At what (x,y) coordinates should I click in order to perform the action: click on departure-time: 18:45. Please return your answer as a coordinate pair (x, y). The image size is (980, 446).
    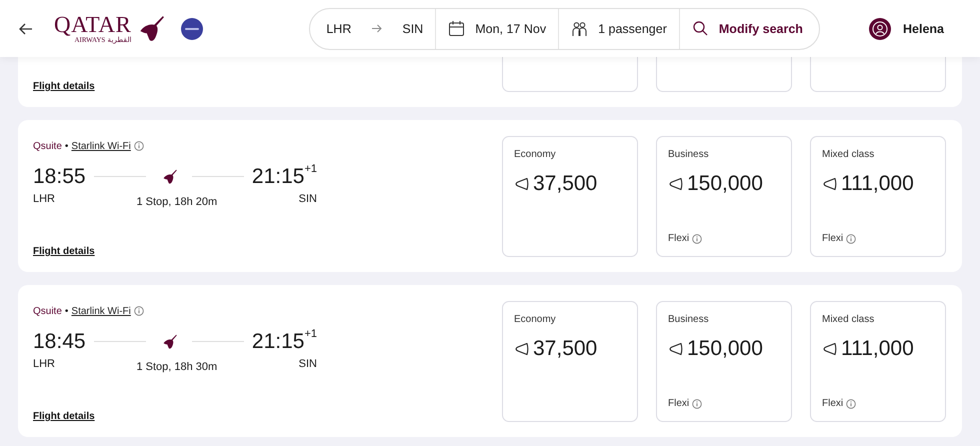
    Looking at the image, I should click on (59, 341).